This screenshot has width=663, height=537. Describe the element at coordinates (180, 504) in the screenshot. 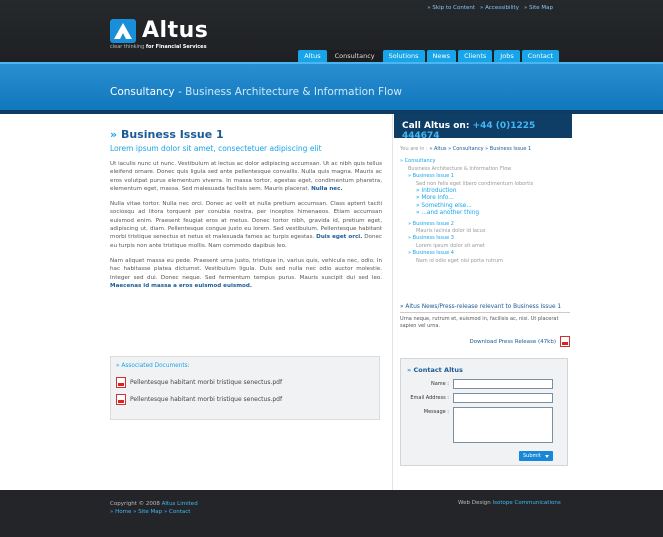

I see `altus-limited-link: Altus Limited` at that location.